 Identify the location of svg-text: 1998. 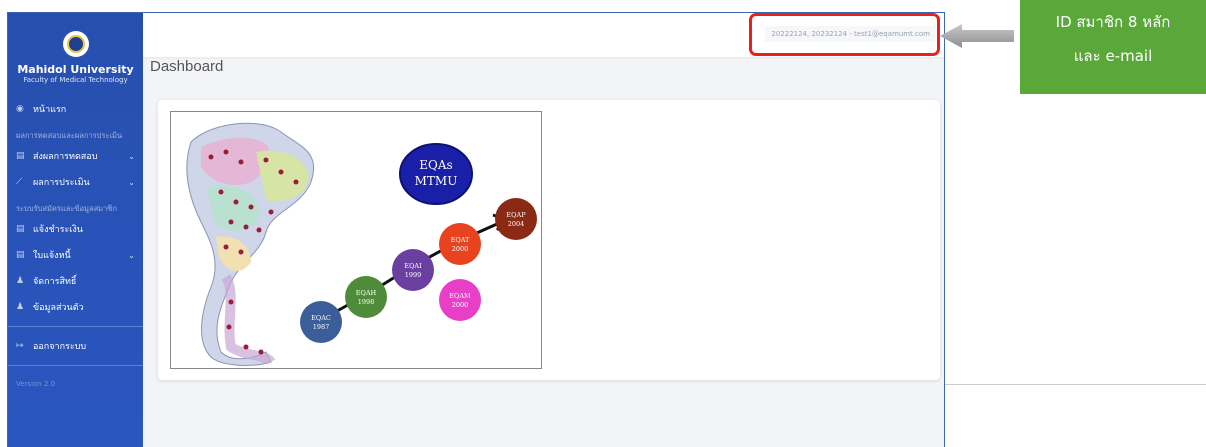
(366, 302).